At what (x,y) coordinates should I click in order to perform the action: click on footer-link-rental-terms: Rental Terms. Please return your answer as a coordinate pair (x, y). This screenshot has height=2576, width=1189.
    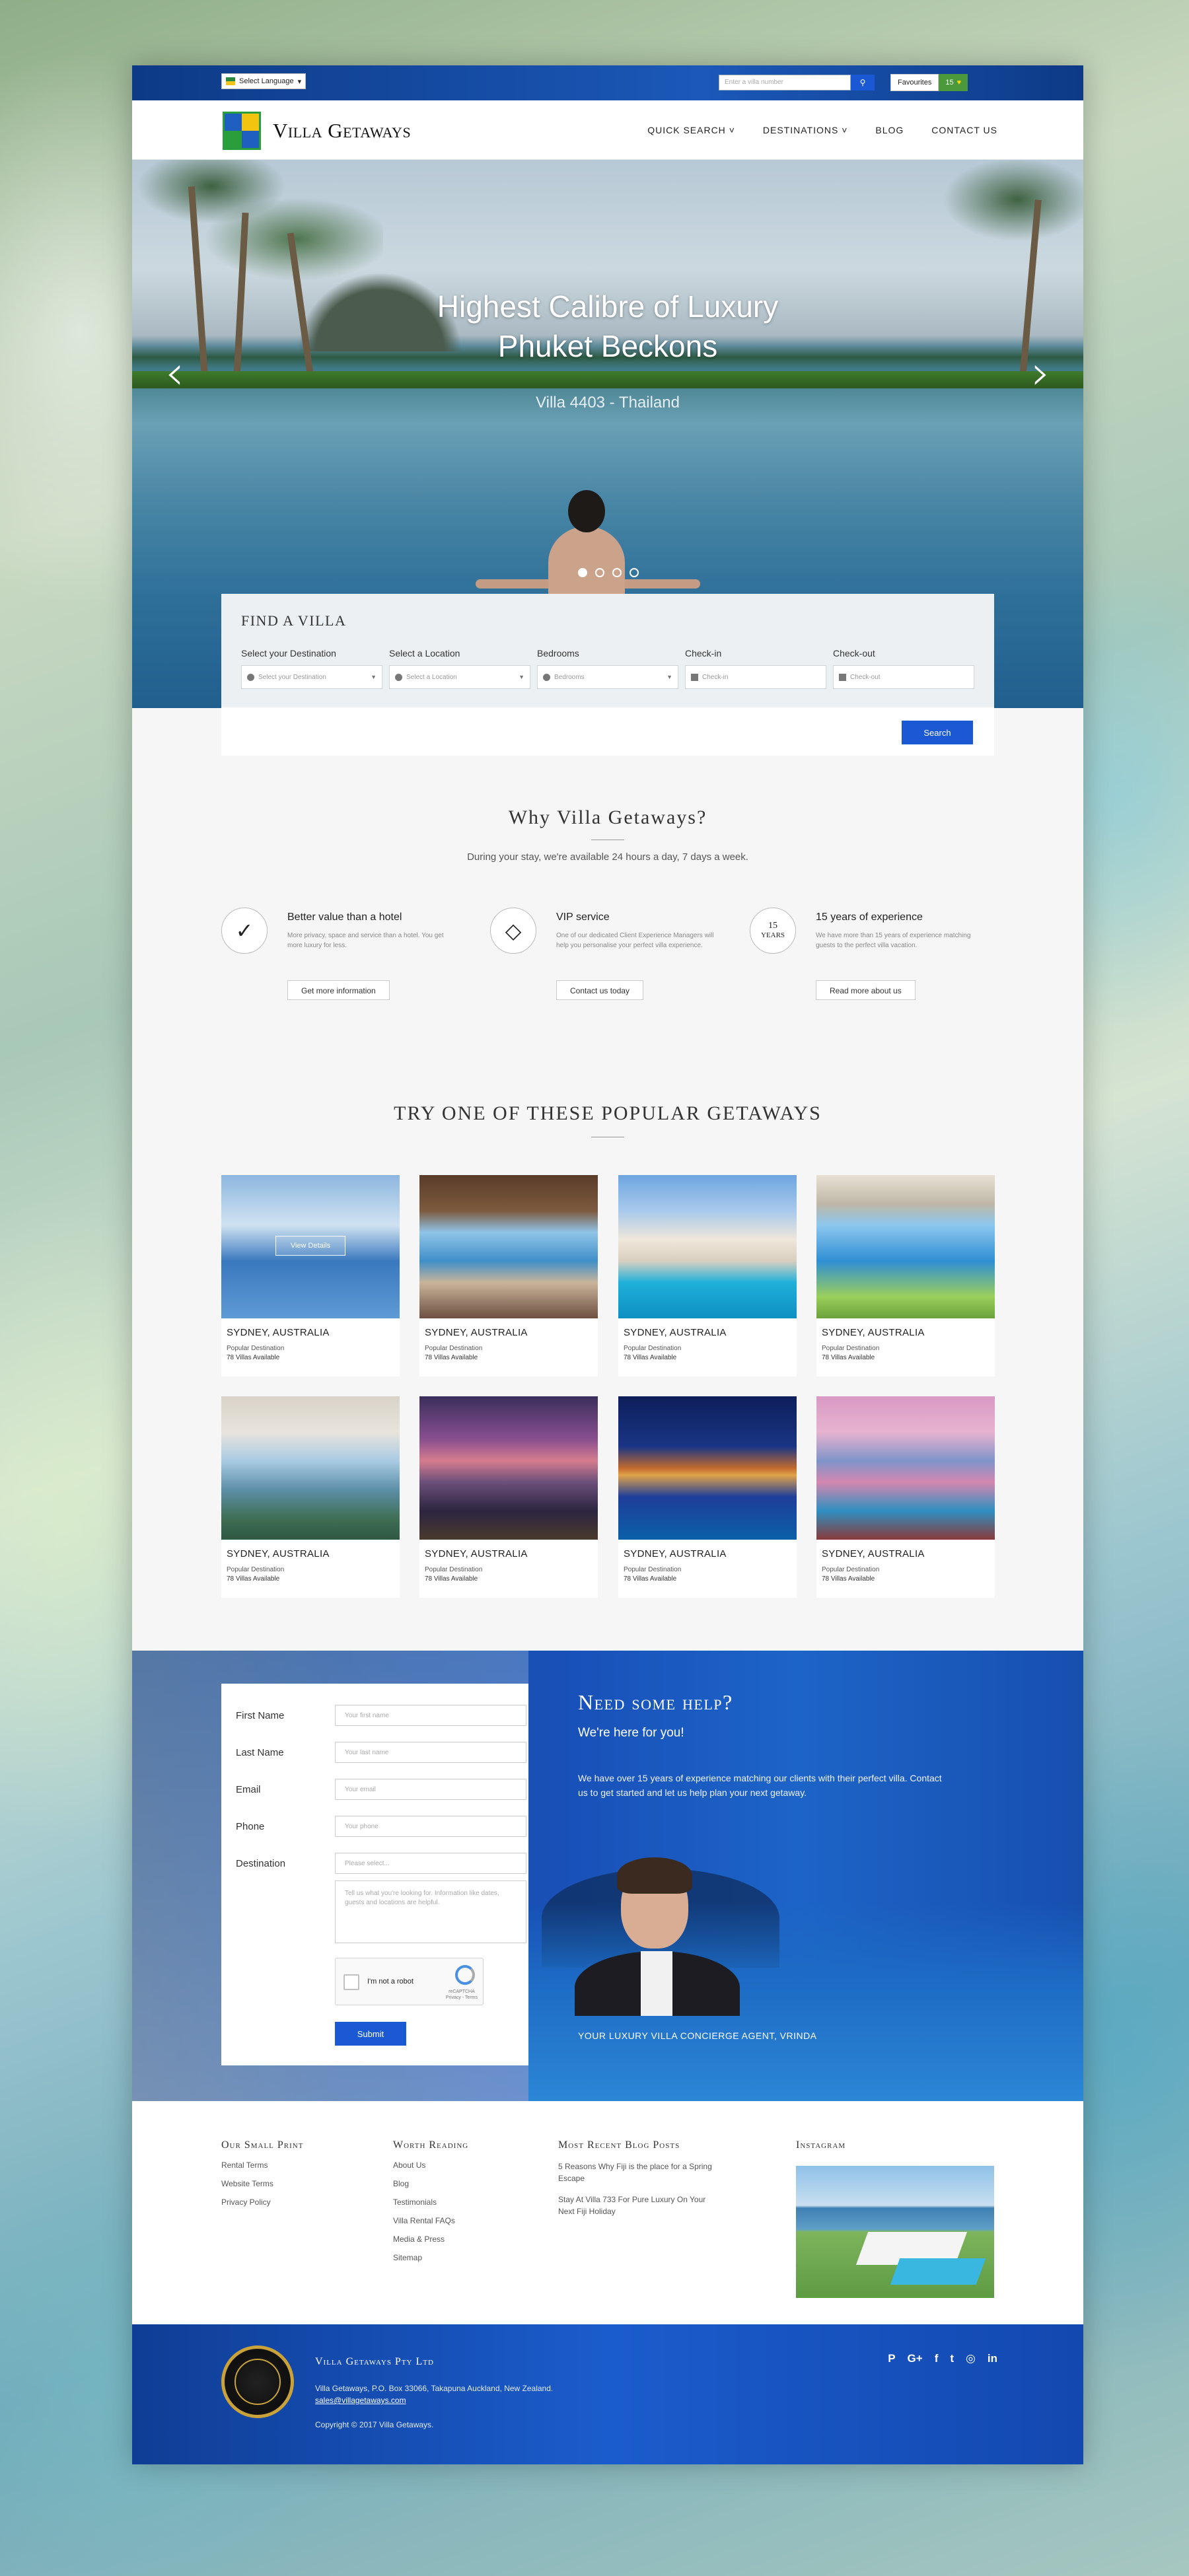
    Looking at the image, I should click on (262, 2165).